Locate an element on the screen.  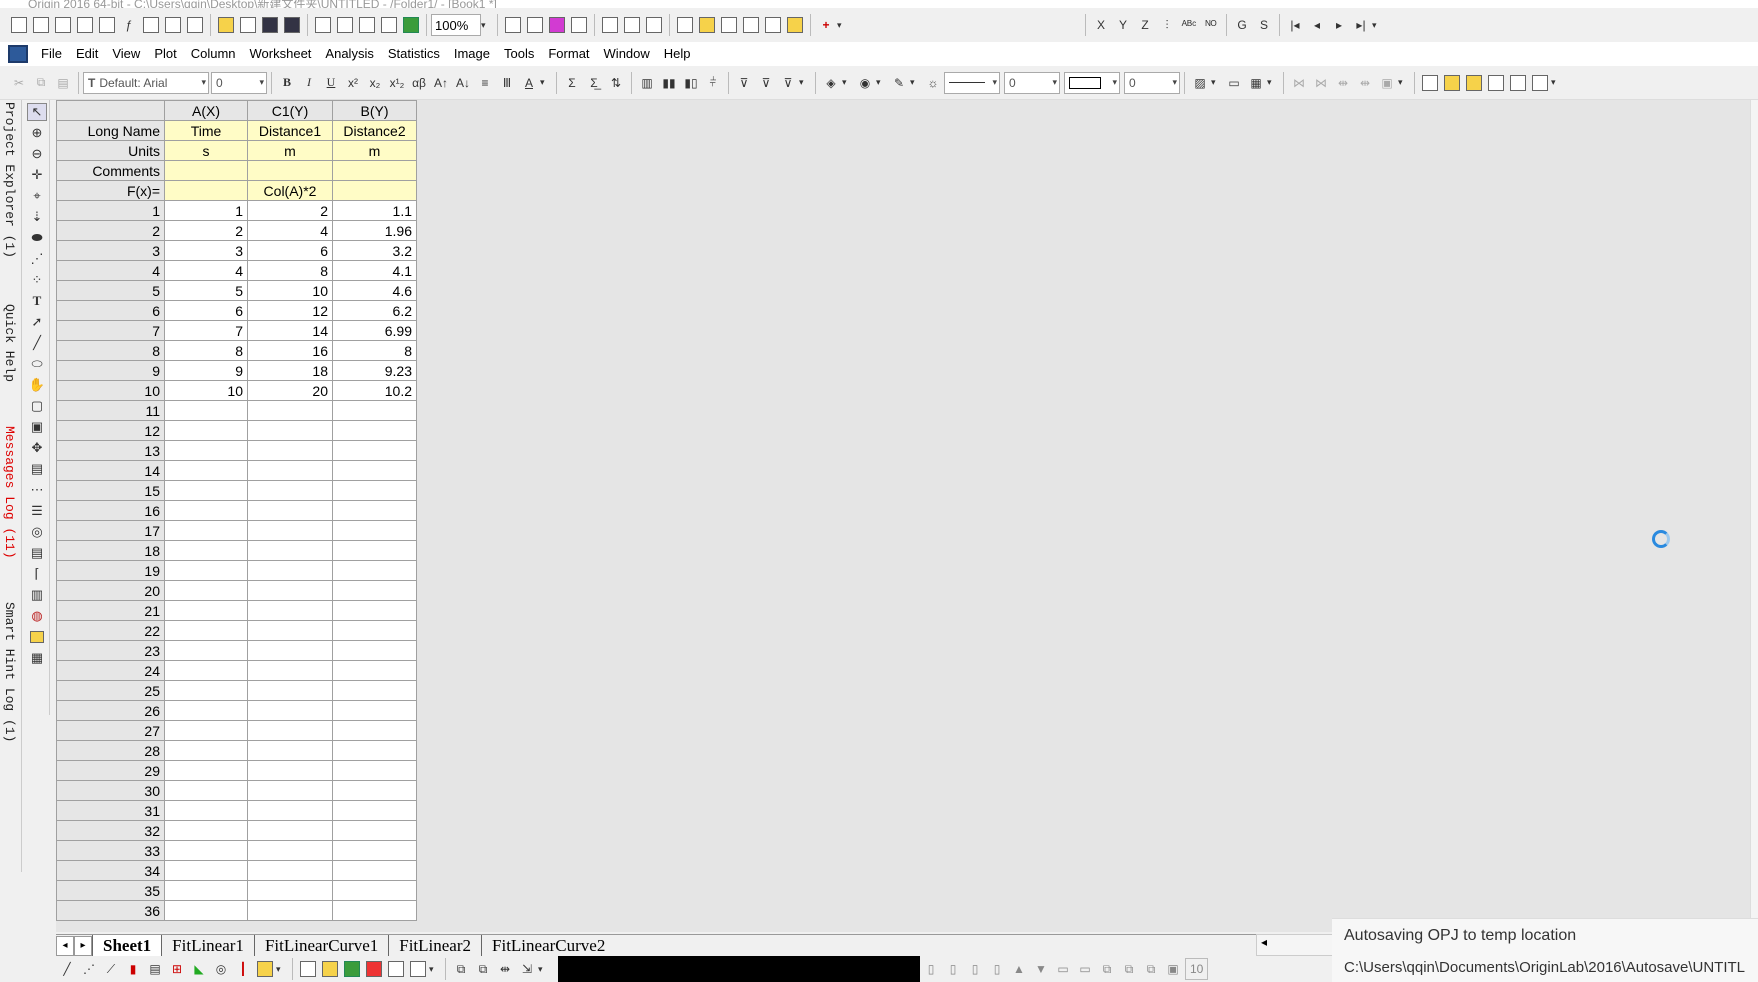
calendar-icon is located at coordinates (751, 25).